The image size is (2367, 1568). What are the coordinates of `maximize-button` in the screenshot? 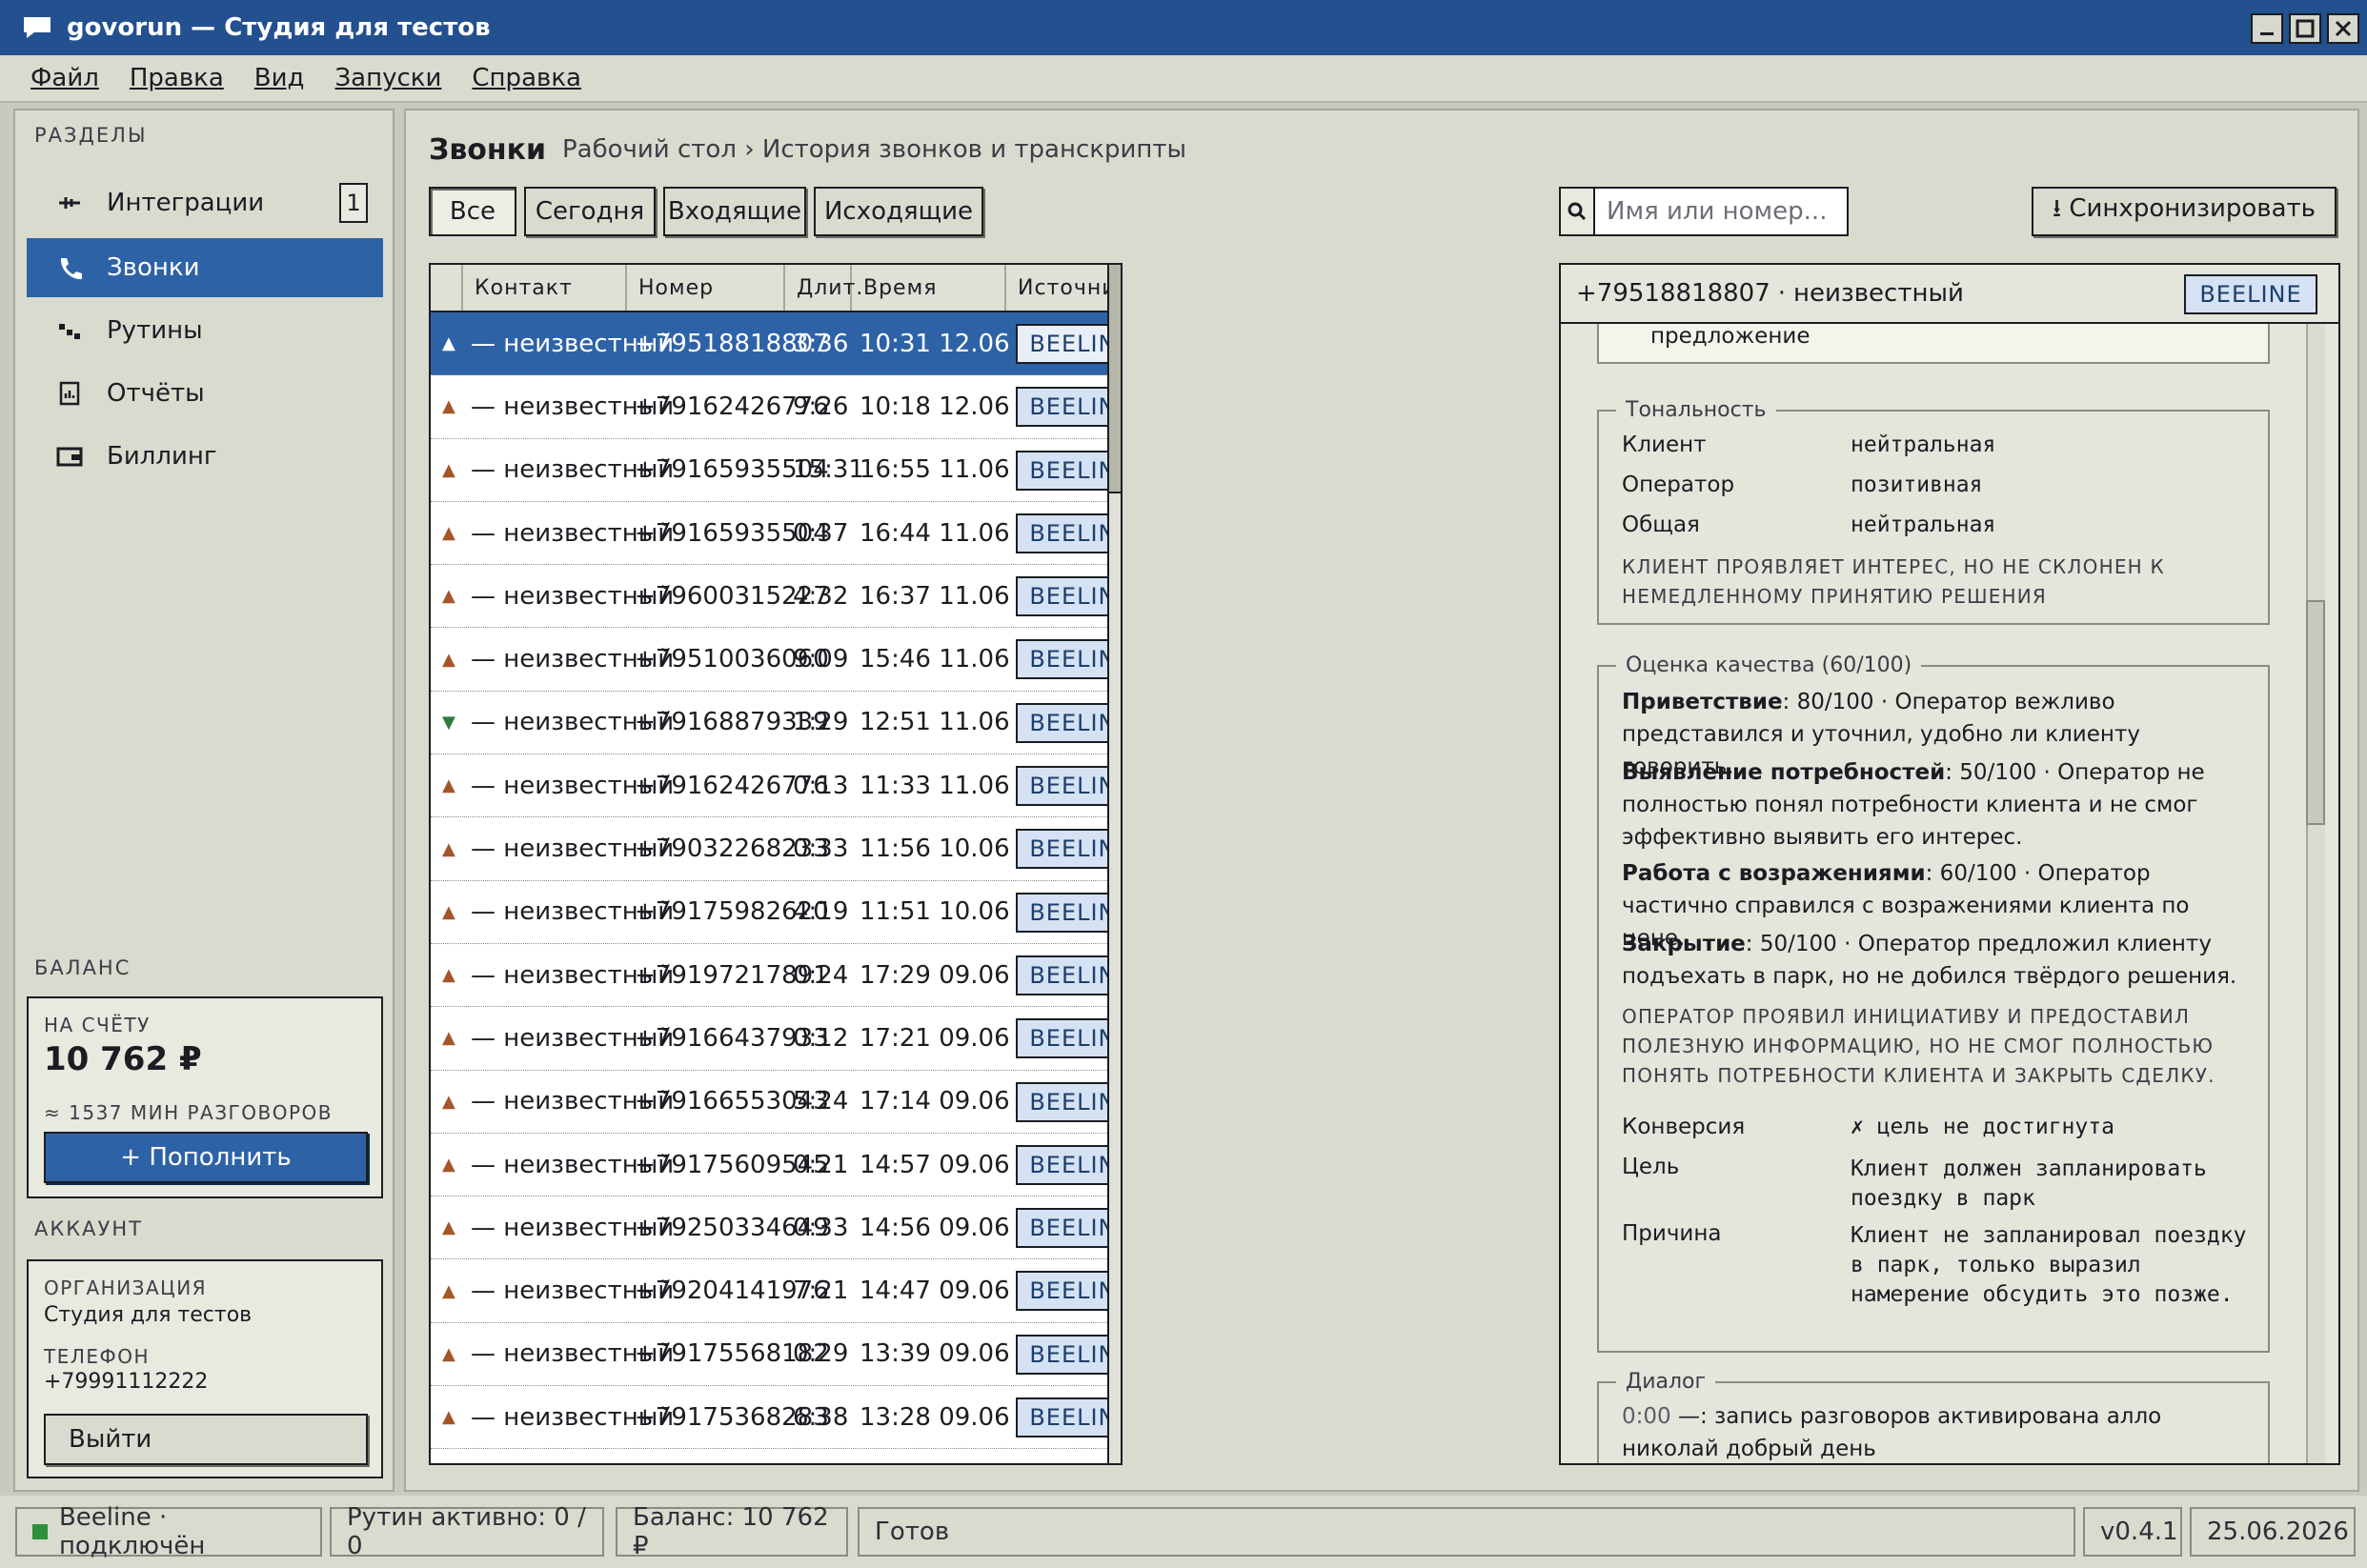 It's located at (2305, 28).